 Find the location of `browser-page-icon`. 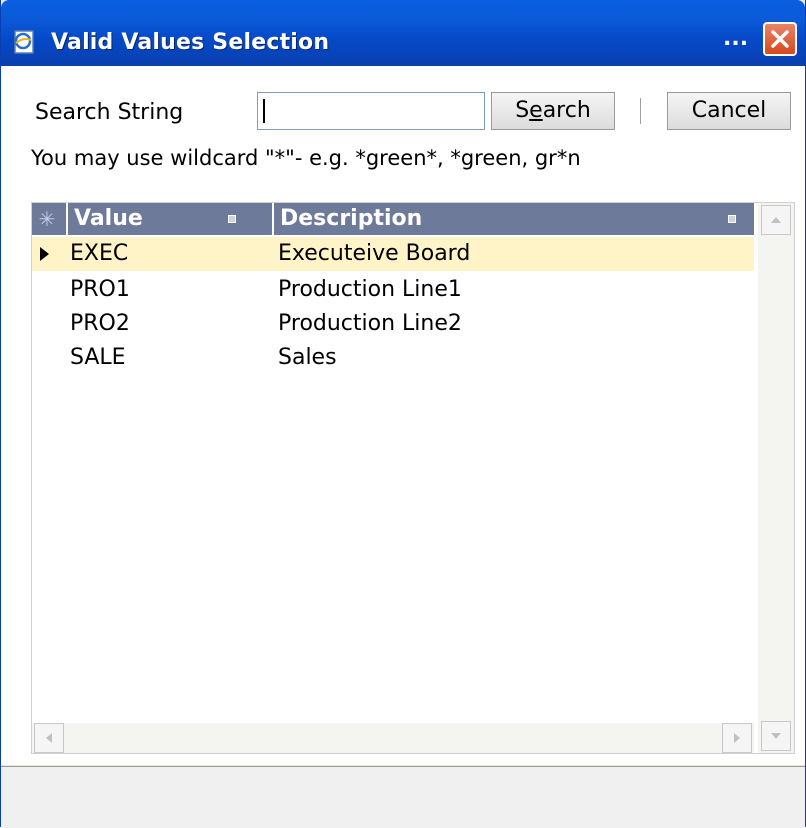

browser-page-icon is located at coordinates (25, 42).